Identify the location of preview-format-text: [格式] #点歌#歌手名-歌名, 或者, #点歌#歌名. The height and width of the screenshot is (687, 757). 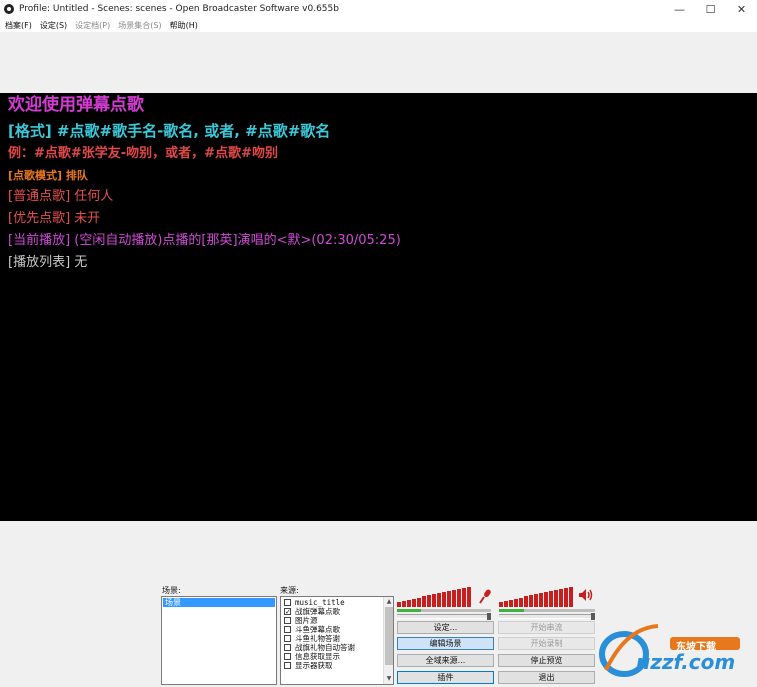
(169, 131).